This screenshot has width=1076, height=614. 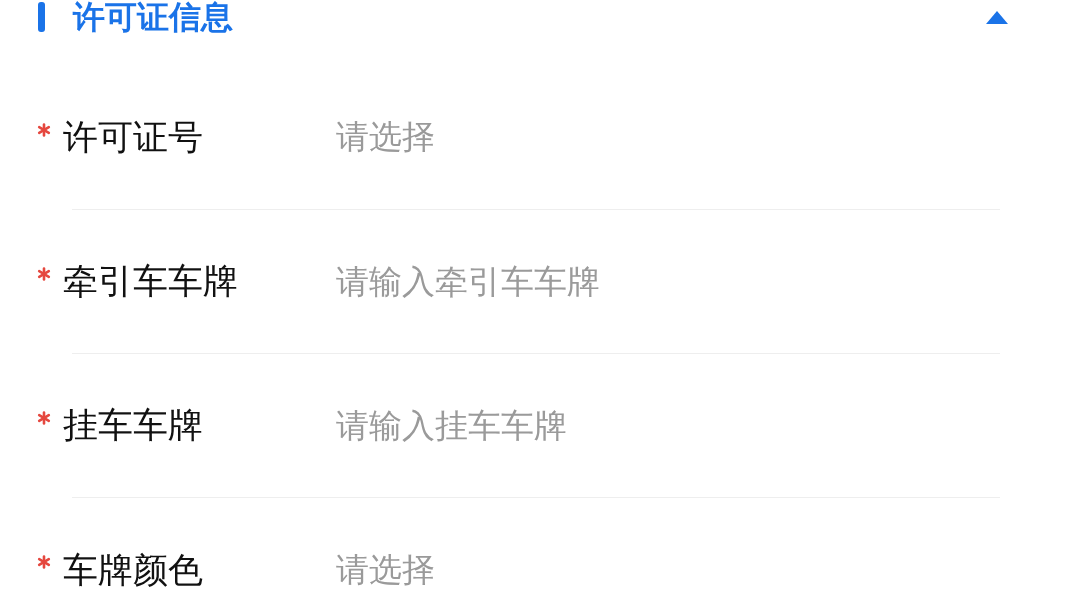 What do you see at coordinates (151, 281) in the screenshot?
I see `field-label: 牵引车车牌` at bounding box center [151, 281].